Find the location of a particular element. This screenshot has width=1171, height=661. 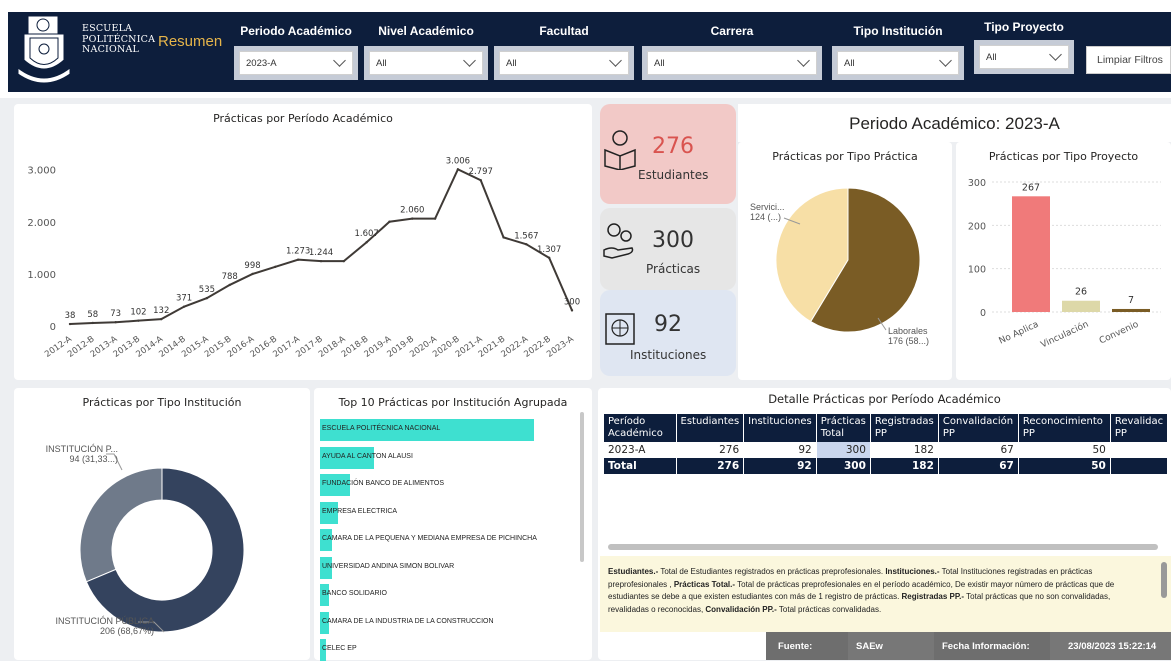

y-tick-label: 2.000 is located at coordinates (41, 223).